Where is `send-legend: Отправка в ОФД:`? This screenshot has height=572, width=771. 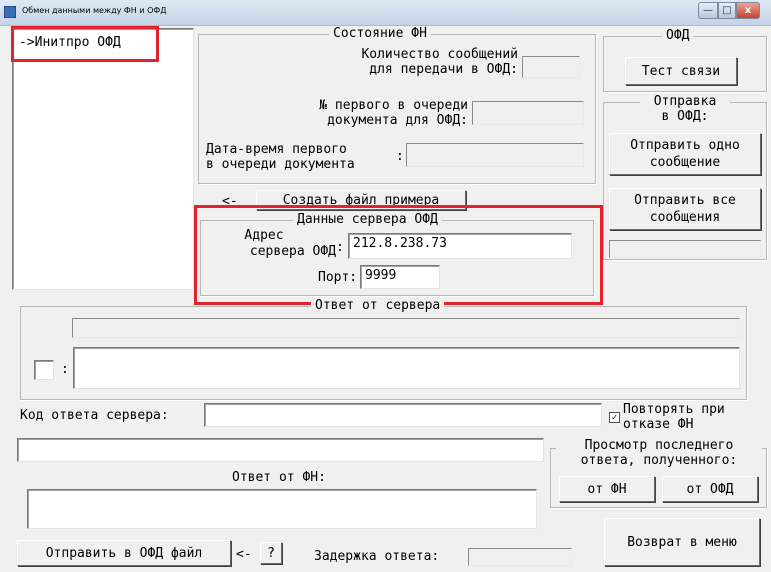 send-legend: Отправка в ОФД: is located at coordinates (685, 109).